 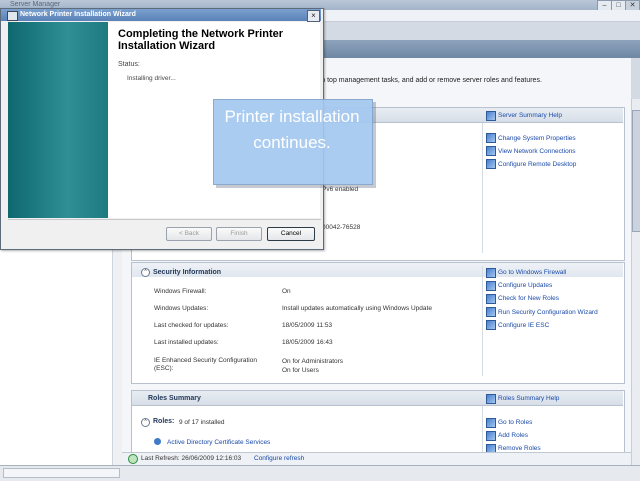 I want to click on collapse-security-icon: ^, so click(x=145, y=272).